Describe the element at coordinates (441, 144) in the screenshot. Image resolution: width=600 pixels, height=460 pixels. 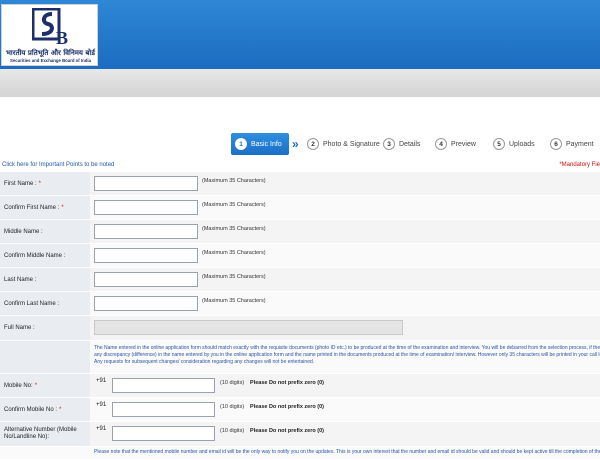
I see `step-number: 4` at that location.